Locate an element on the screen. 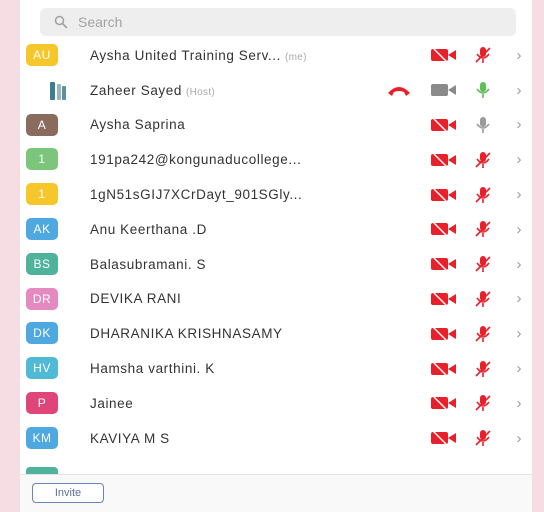 The image size is (544, 512). participant-name-text: DHARANIKA KRISHNASAMY is located at coordinates (186, 334).